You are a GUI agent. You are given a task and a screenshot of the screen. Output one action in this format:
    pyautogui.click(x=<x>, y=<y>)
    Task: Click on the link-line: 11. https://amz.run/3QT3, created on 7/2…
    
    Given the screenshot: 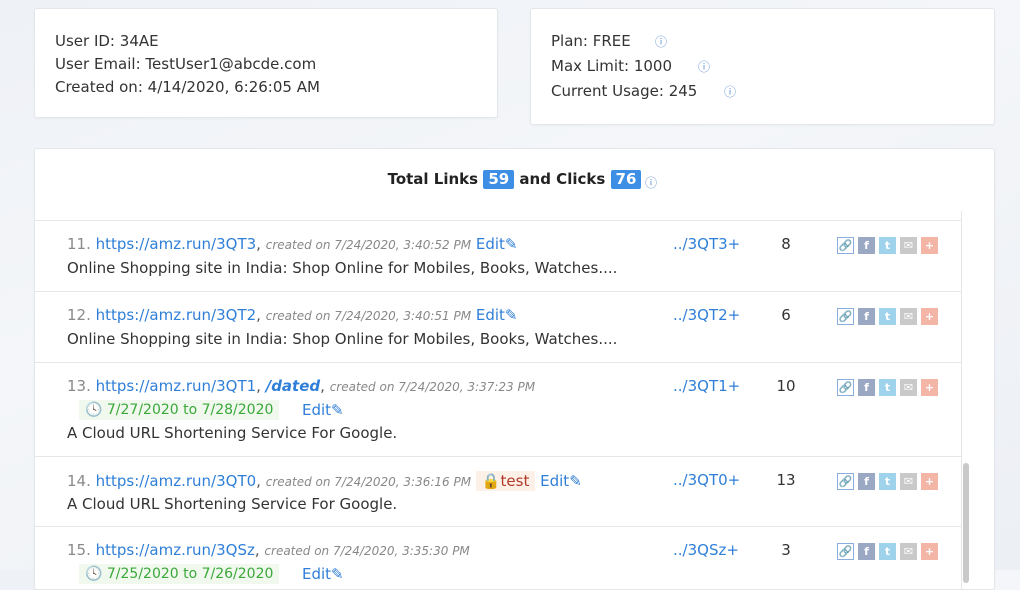 What is the action you would take?
    pyautogui.click(x=292, y=244)
    